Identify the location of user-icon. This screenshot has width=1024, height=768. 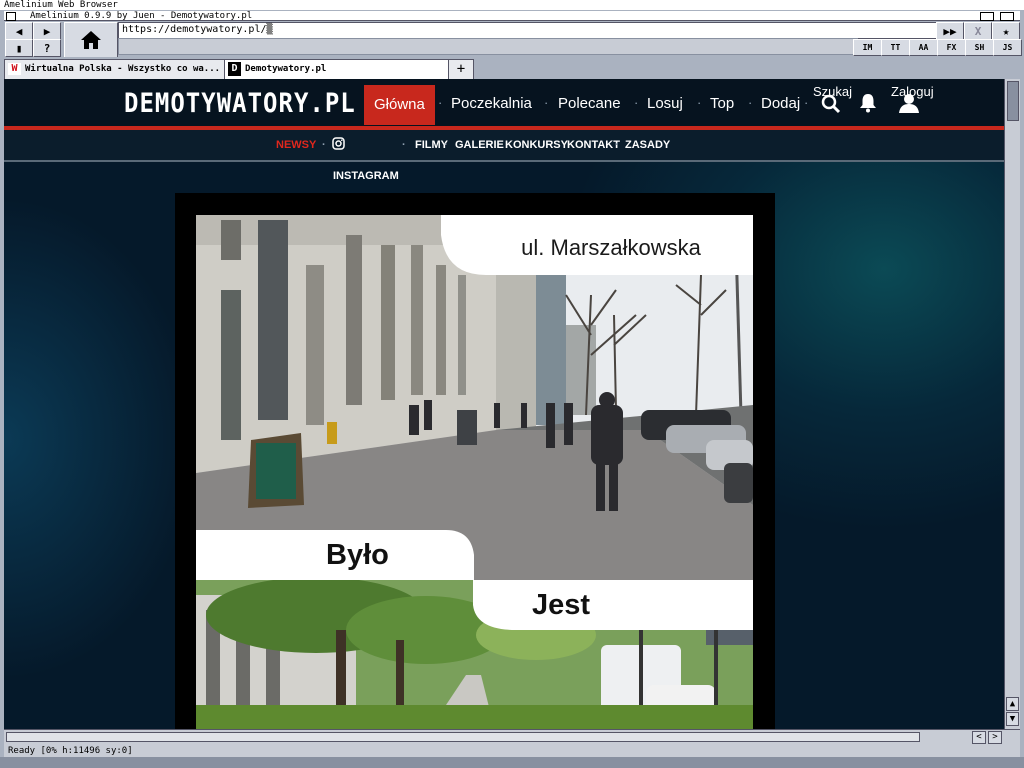
(909, 103).